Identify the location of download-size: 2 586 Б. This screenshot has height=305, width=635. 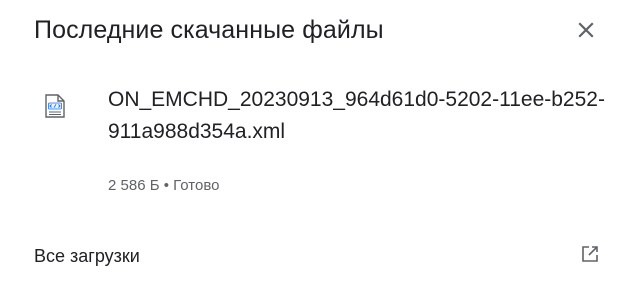
(134, 185).